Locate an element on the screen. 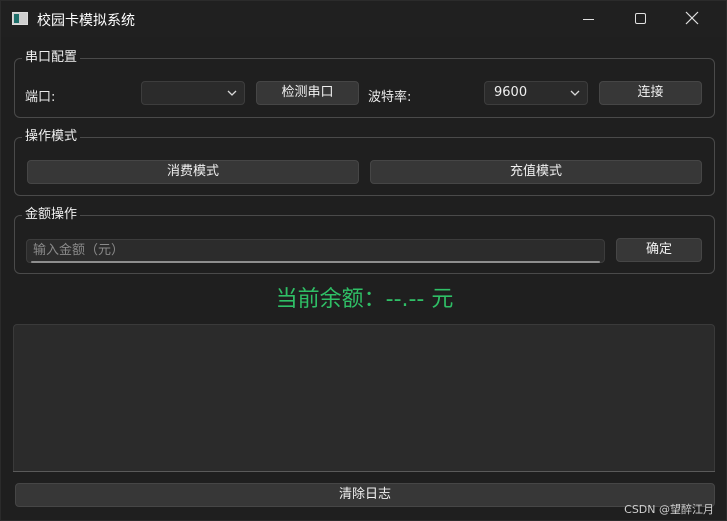 Image resolution: width=727 pixels, height=521 pixels. clear-log-button: 清除日志 is located at coordinates (365, 495).